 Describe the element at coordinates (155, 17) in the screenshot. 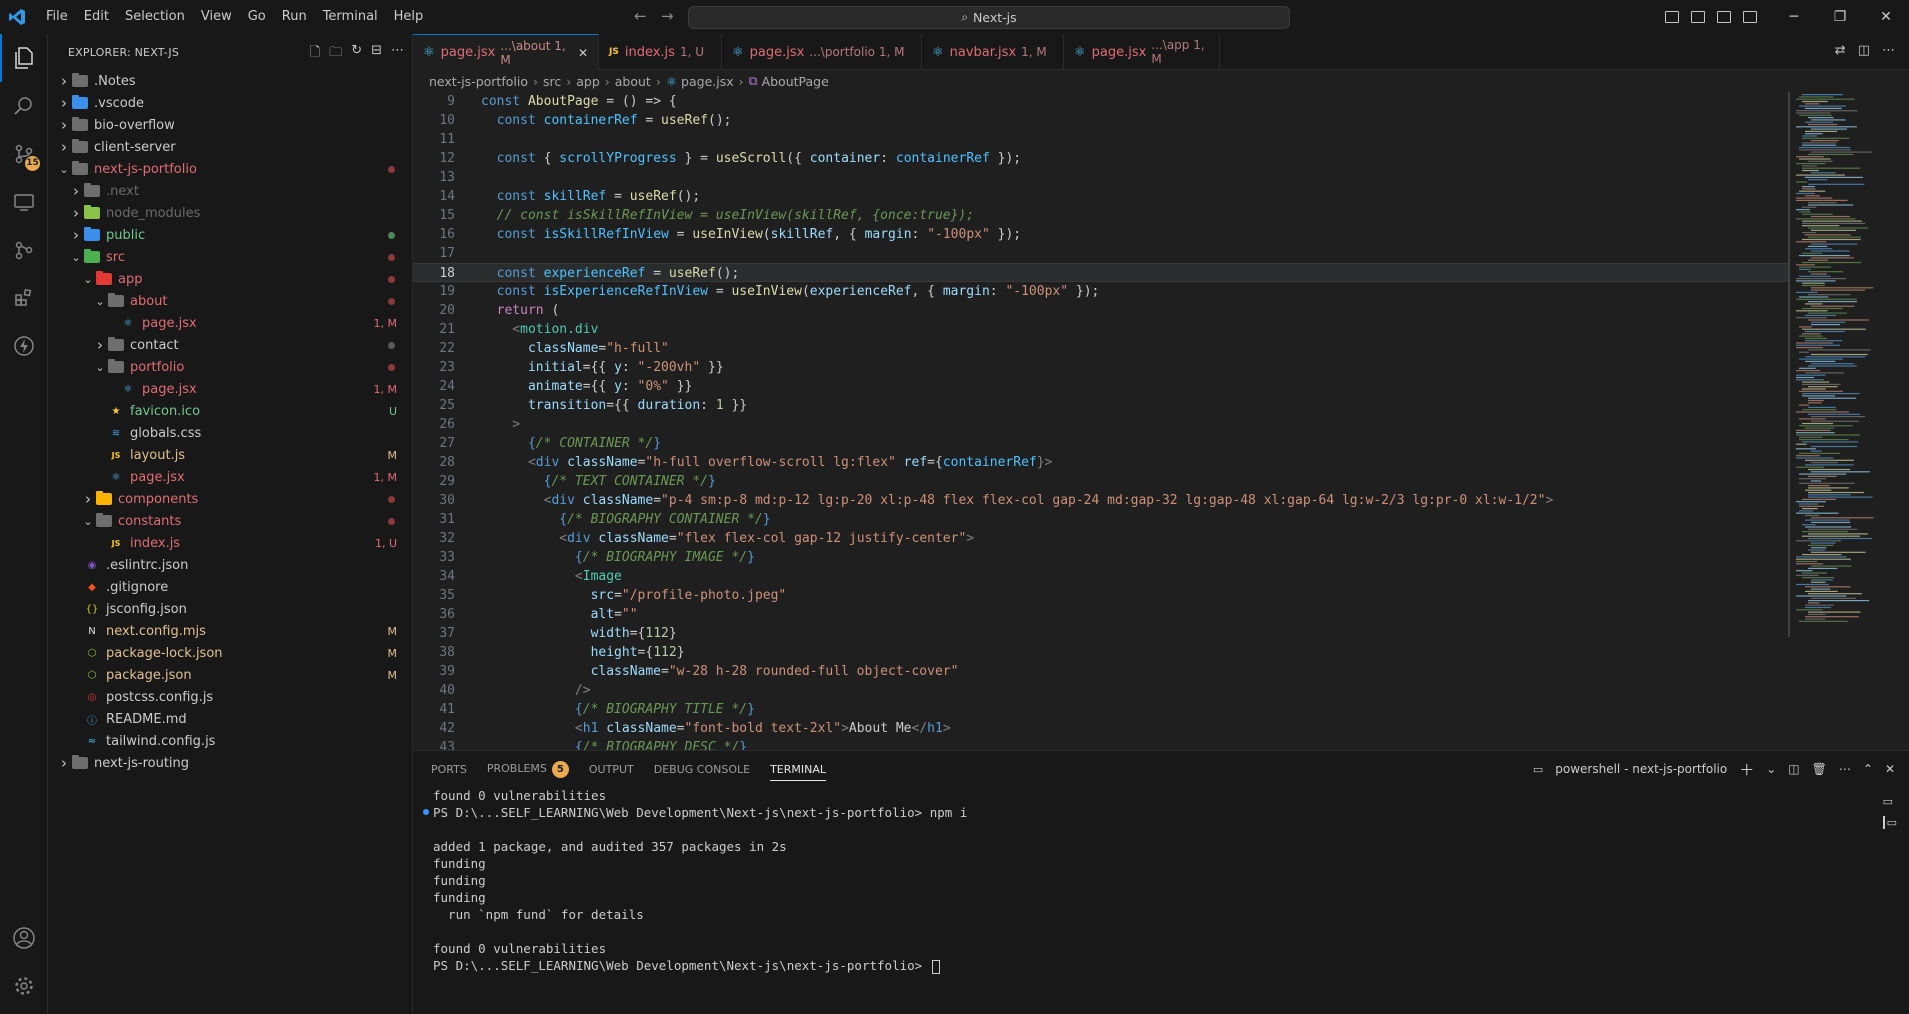

I see `menu-selection: Selection` at that location.